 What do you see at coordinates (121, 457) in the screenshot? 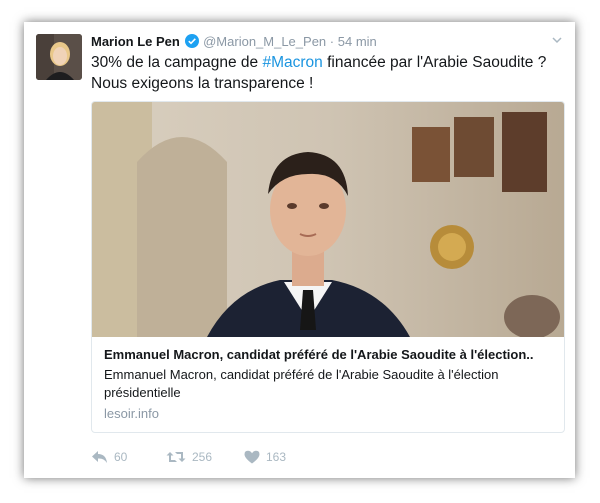
I see `reply-count: 60` at bounding box center [121, 457].